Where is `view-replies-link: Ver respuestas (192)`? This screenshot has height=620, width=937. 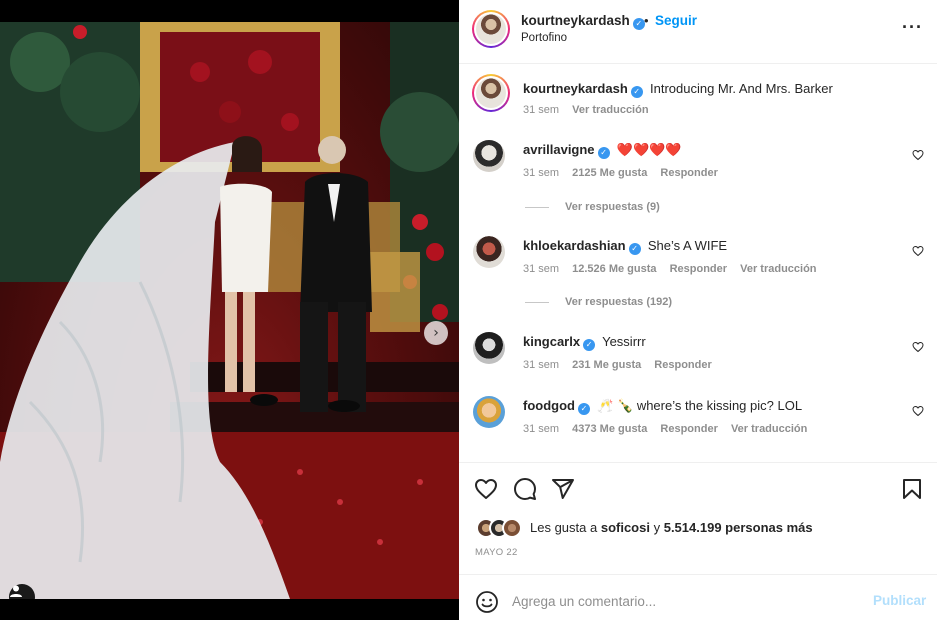 view-replies-link: Ver respuestas (192) is located at coordinates (598, 302).